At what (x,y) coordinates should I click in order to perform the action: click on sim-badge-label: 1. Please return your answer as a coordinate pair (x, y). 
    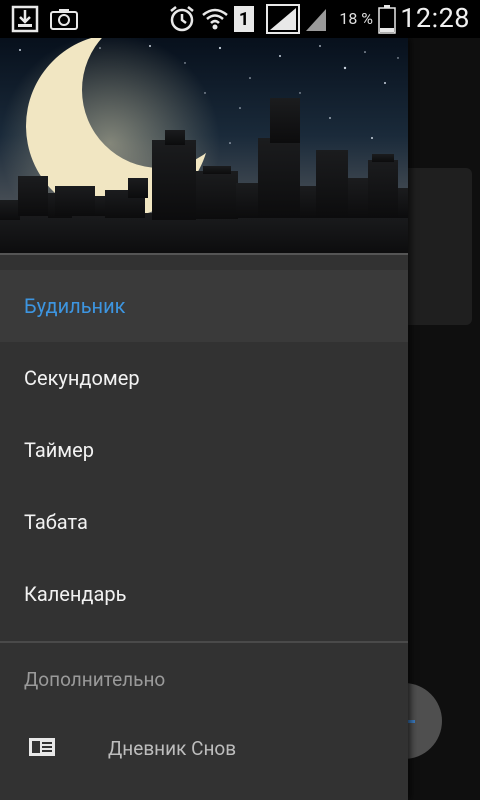
    Looking at the image, I should click on (244, 19).